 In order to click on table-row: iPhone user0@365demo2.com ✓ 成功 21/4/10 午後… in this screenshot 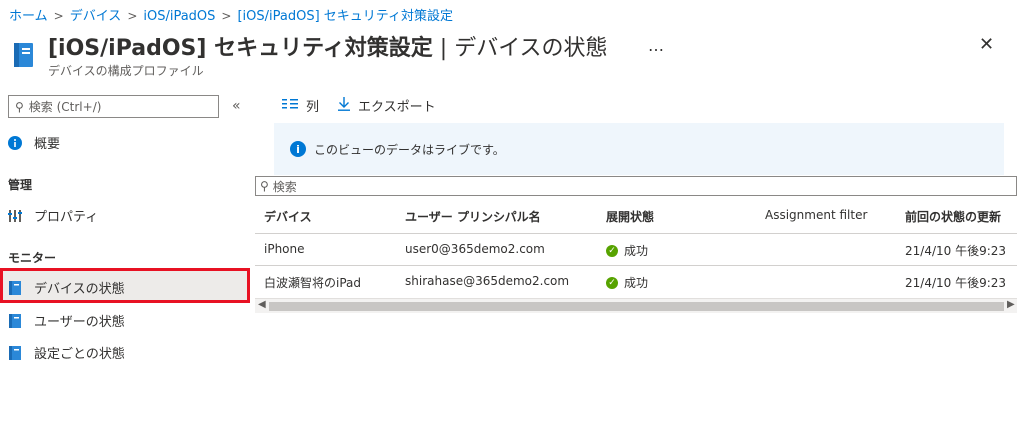, I will do `click(636, 249)`.